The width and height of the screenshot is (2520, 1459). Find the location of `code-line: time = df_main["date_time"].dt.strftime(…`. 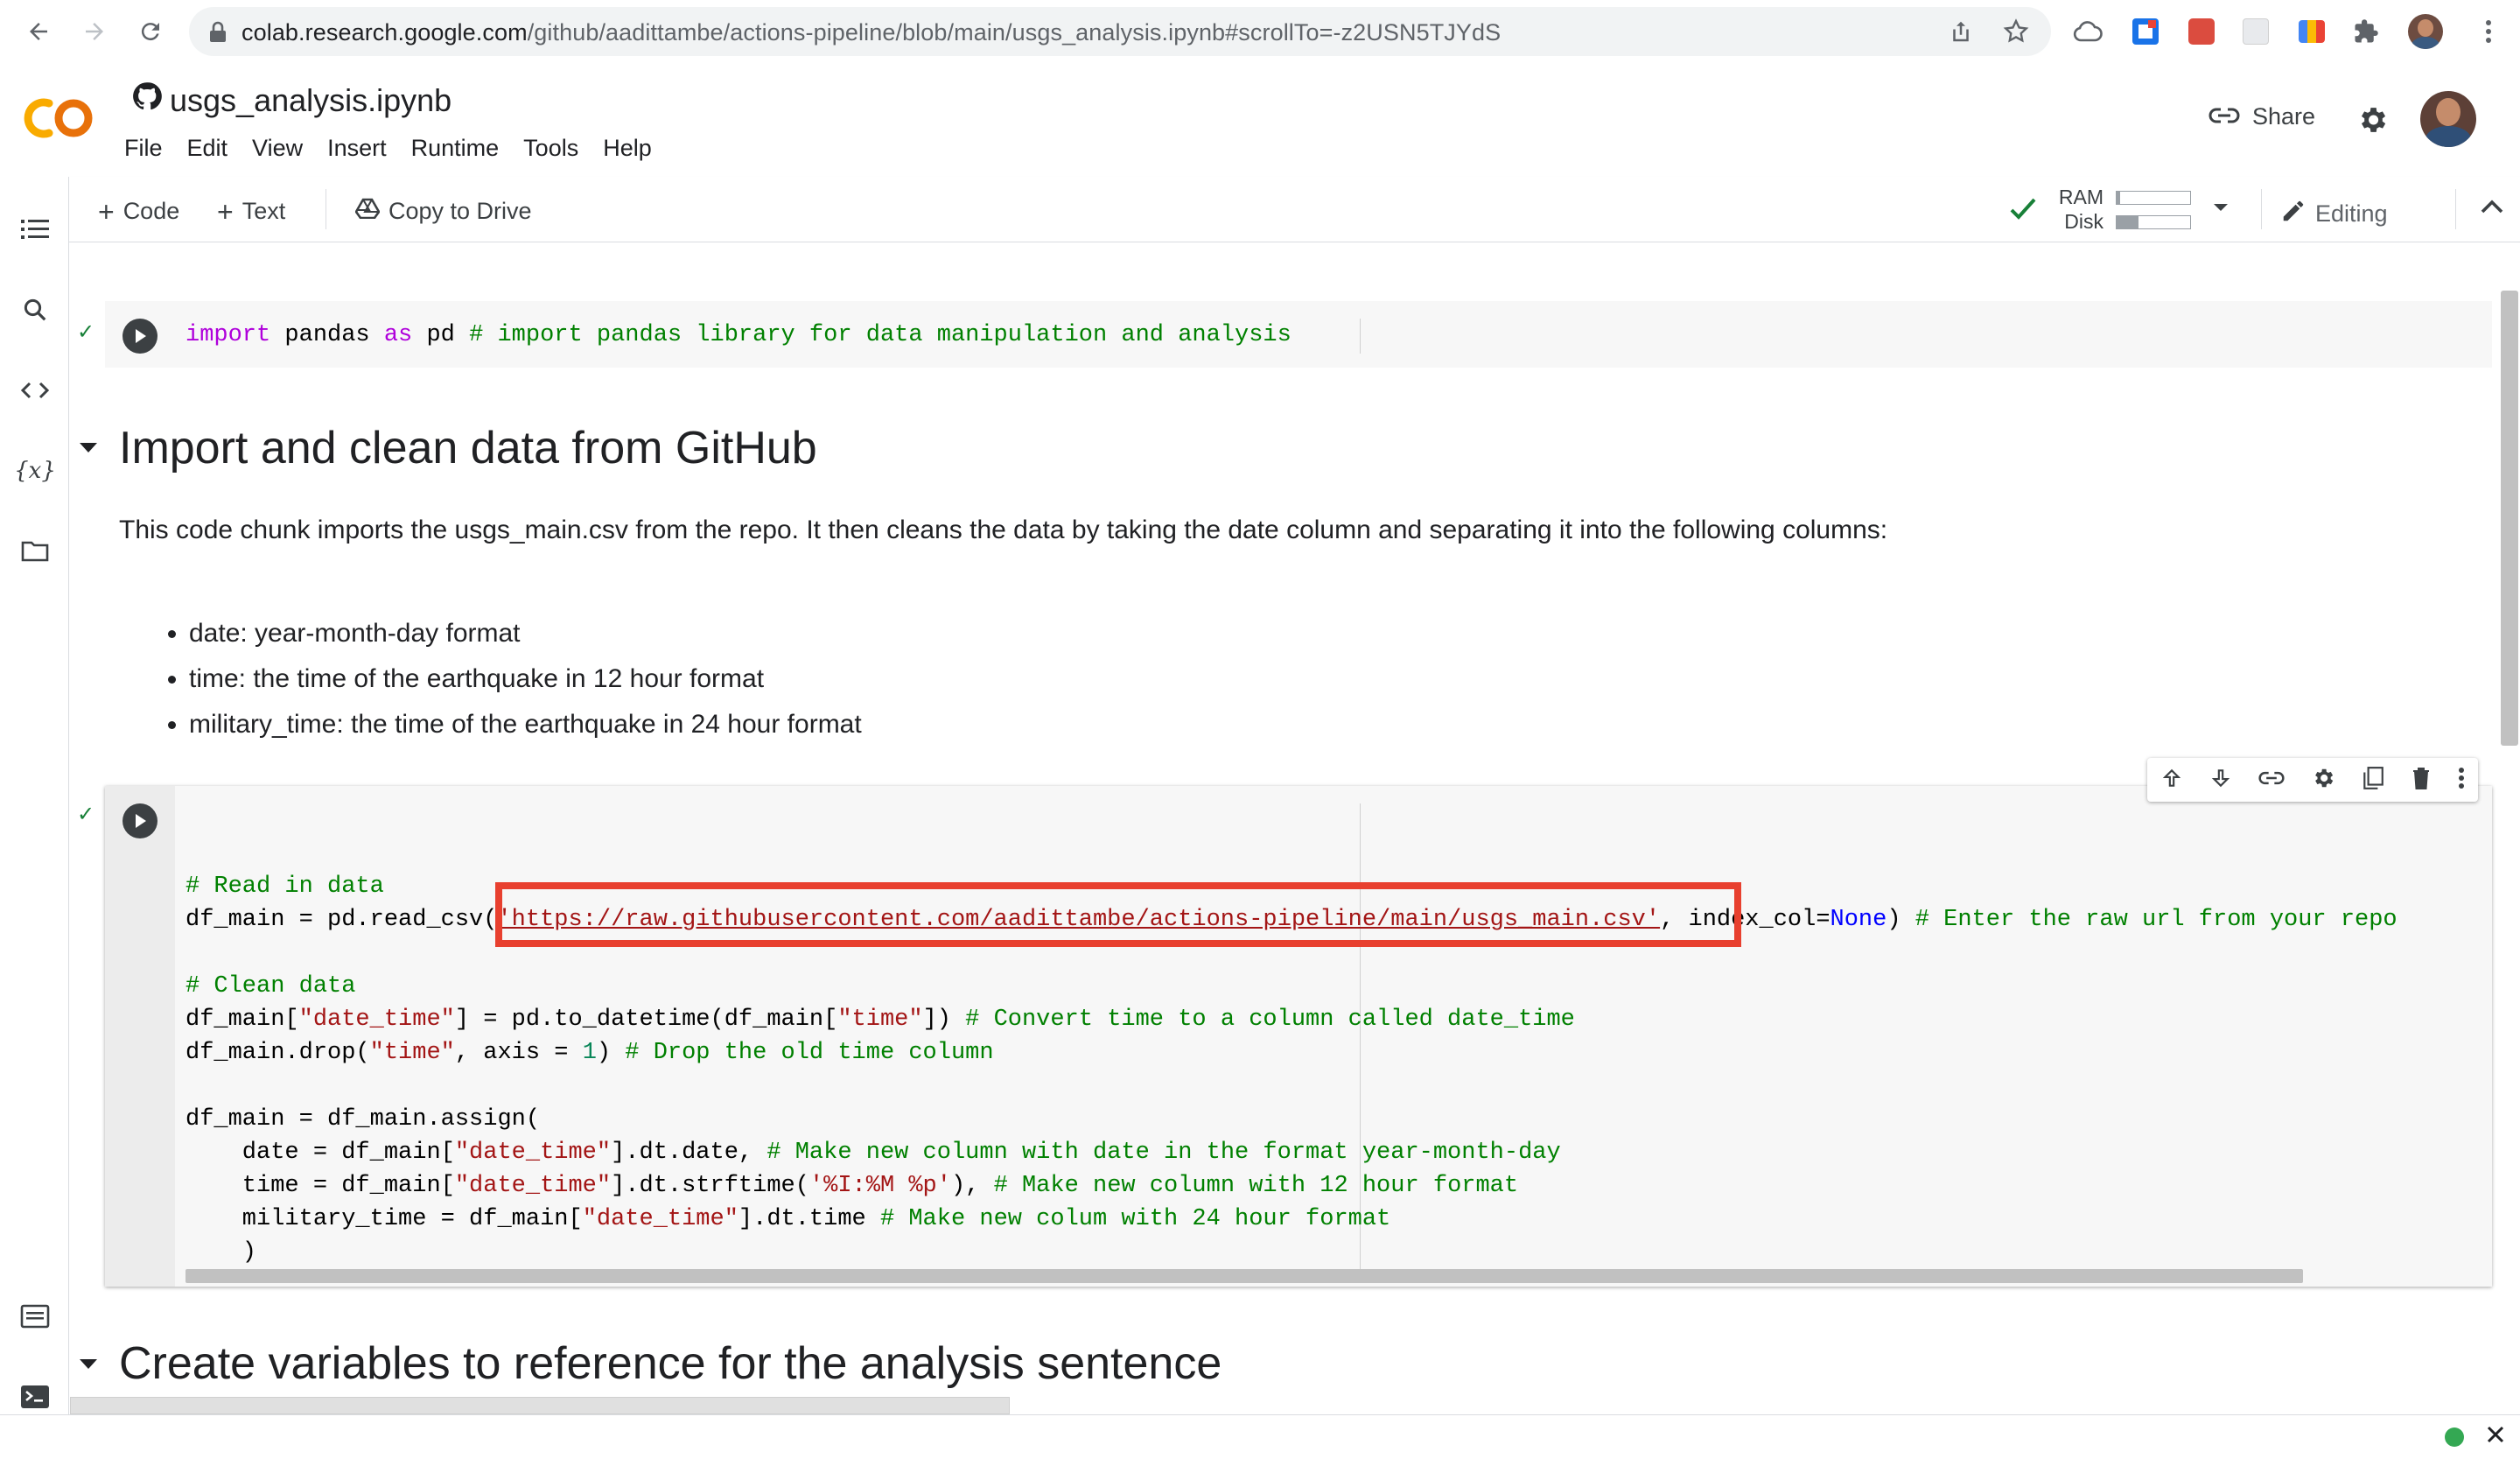

code-line: time = df_main["date_time"].dt.strftime(… is located at coordinates (852, 1186).